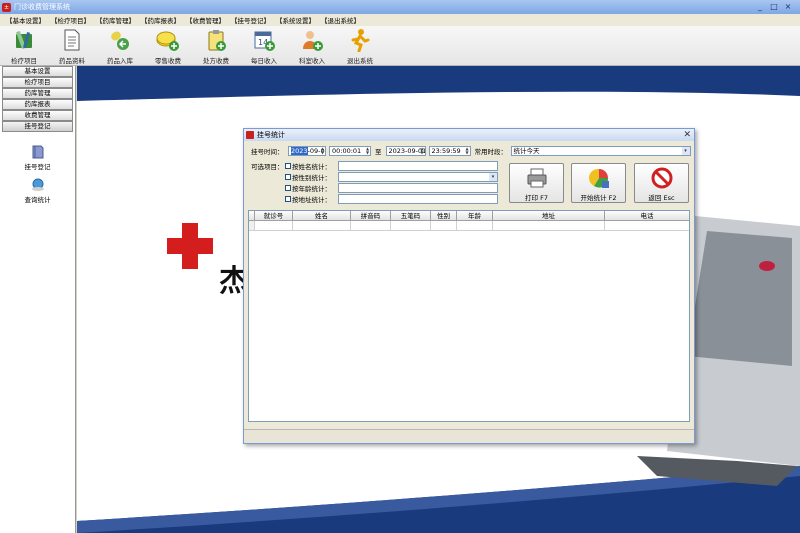 The image size is (800, 533). Describe the element at coordinates (536, 178) in the screenshot. I see `printer-icon` at that location.